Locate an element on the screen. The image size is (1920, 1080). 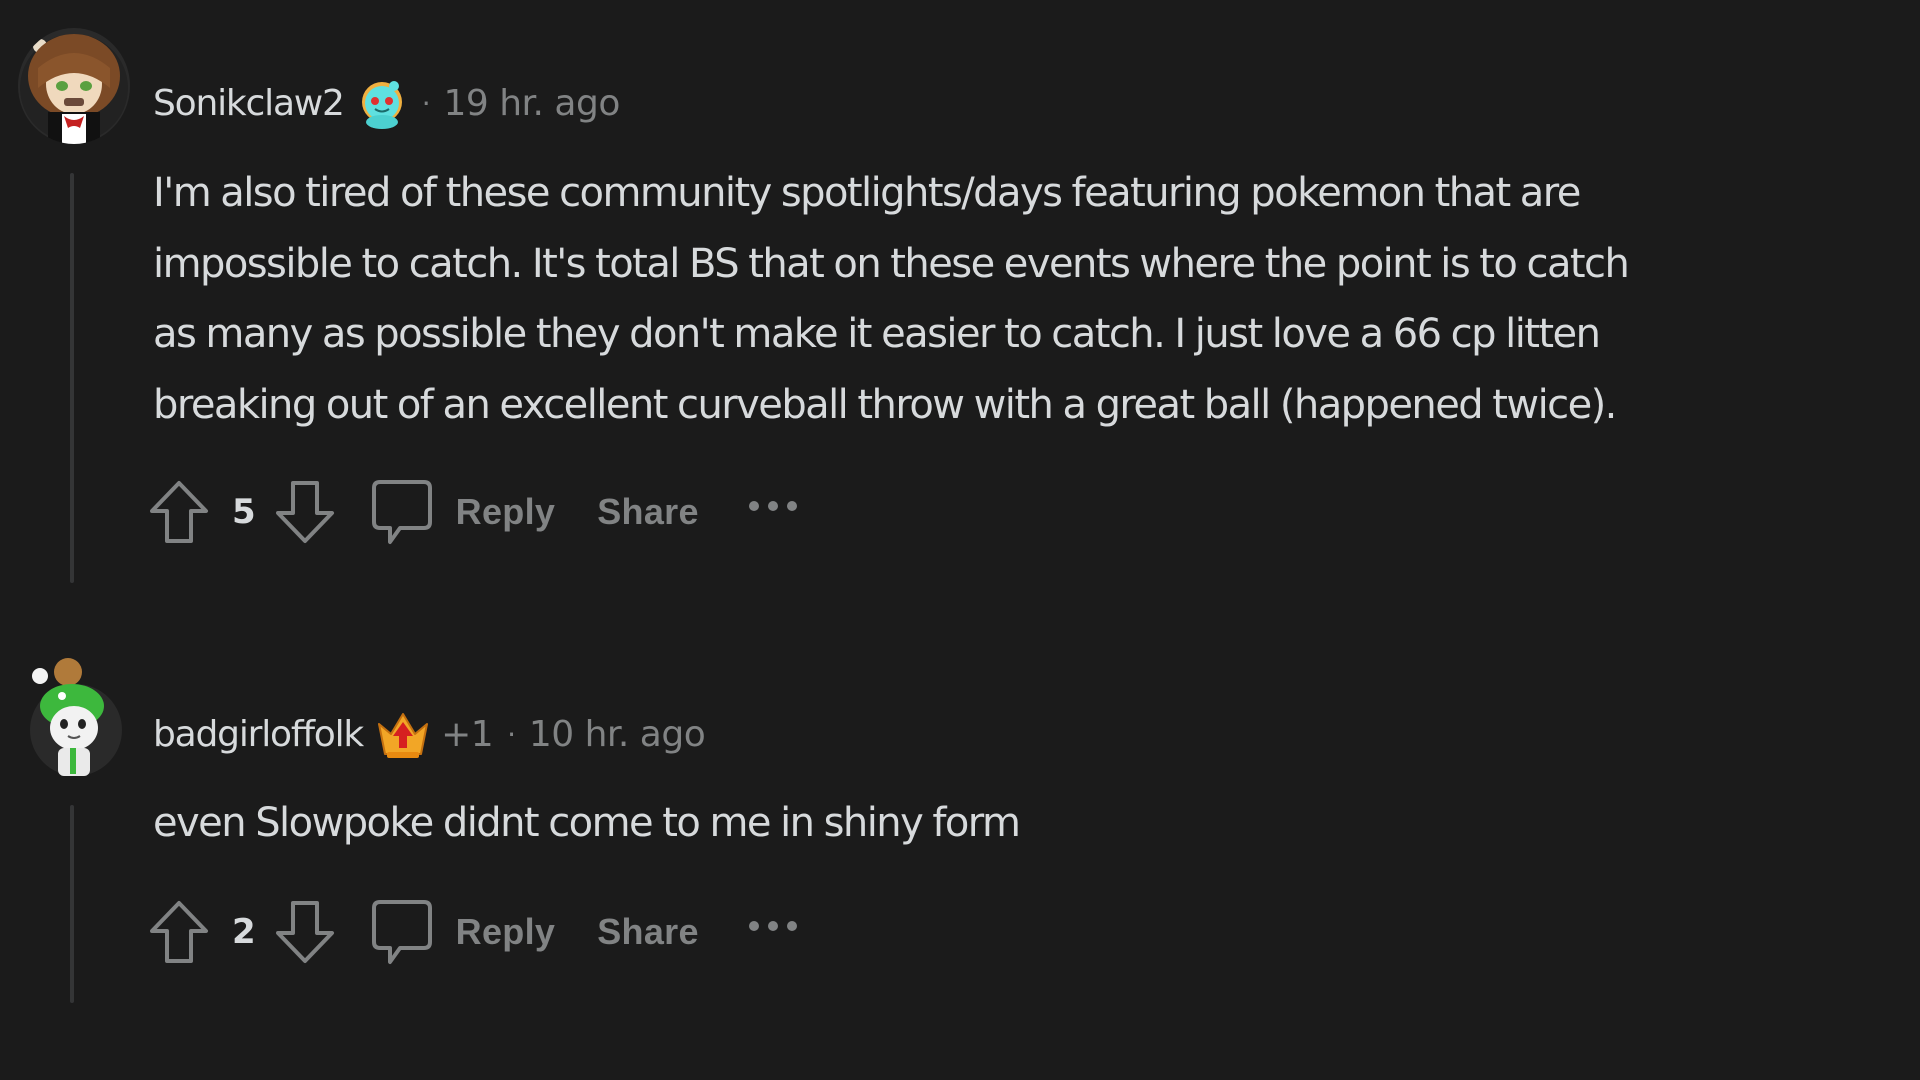
comment-action-bar: 5 Reply Share is located at coordinates (472, 512).